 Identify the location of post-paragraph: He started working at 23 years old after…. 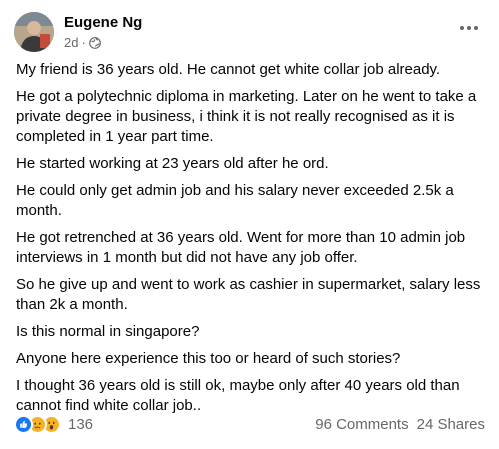
(172, 163).